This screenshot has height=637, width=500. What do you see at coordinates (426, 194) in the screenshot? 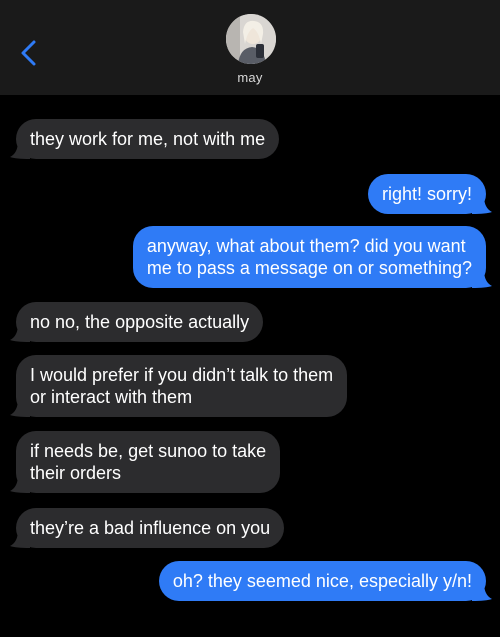
I see `message-text: right! sorry!` at bounding box center [426, 194].